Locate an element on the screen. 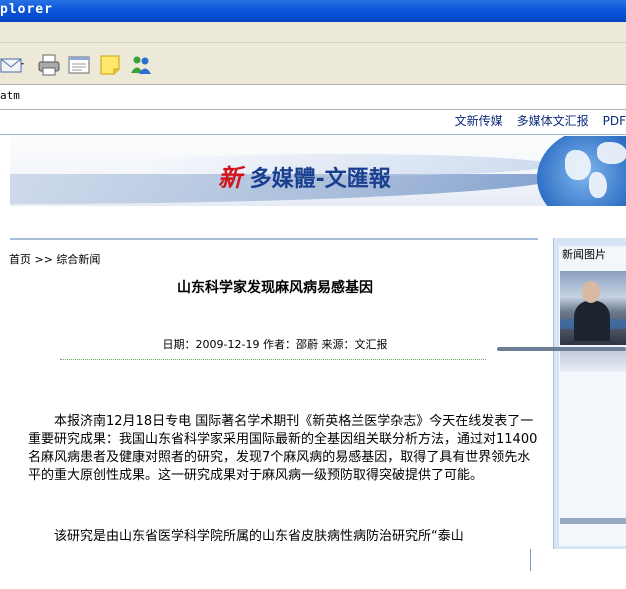  site-banner: 新 多媒體-文匯報 is located at coordinates (318, 171).